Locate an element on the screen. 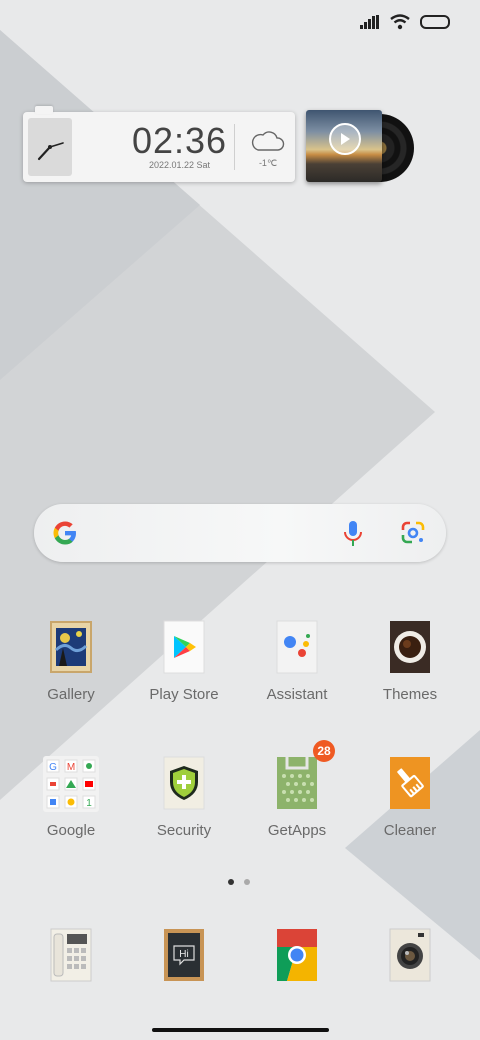 The image size is (480, 1040). app-getapps: 28 GetApps is located at coordinates (297, 789).